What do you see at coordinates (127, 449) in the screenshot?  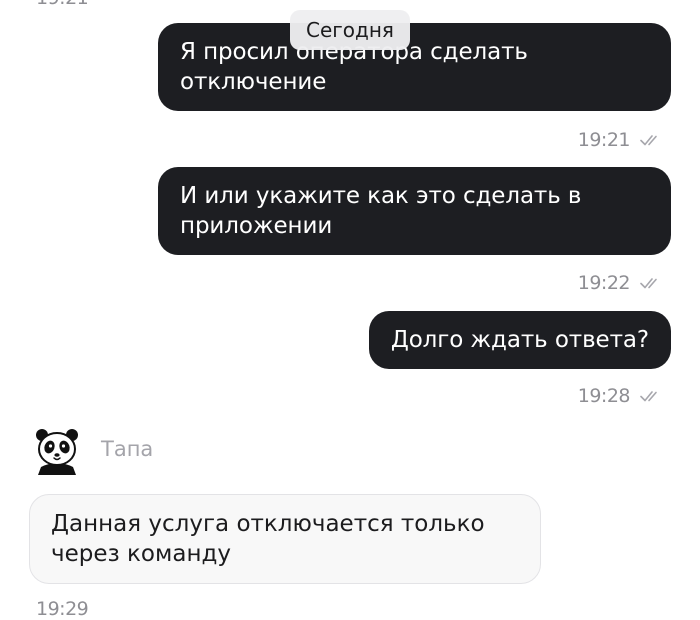 I see `sender-name: Тапа` at bounding box center [127, 449].